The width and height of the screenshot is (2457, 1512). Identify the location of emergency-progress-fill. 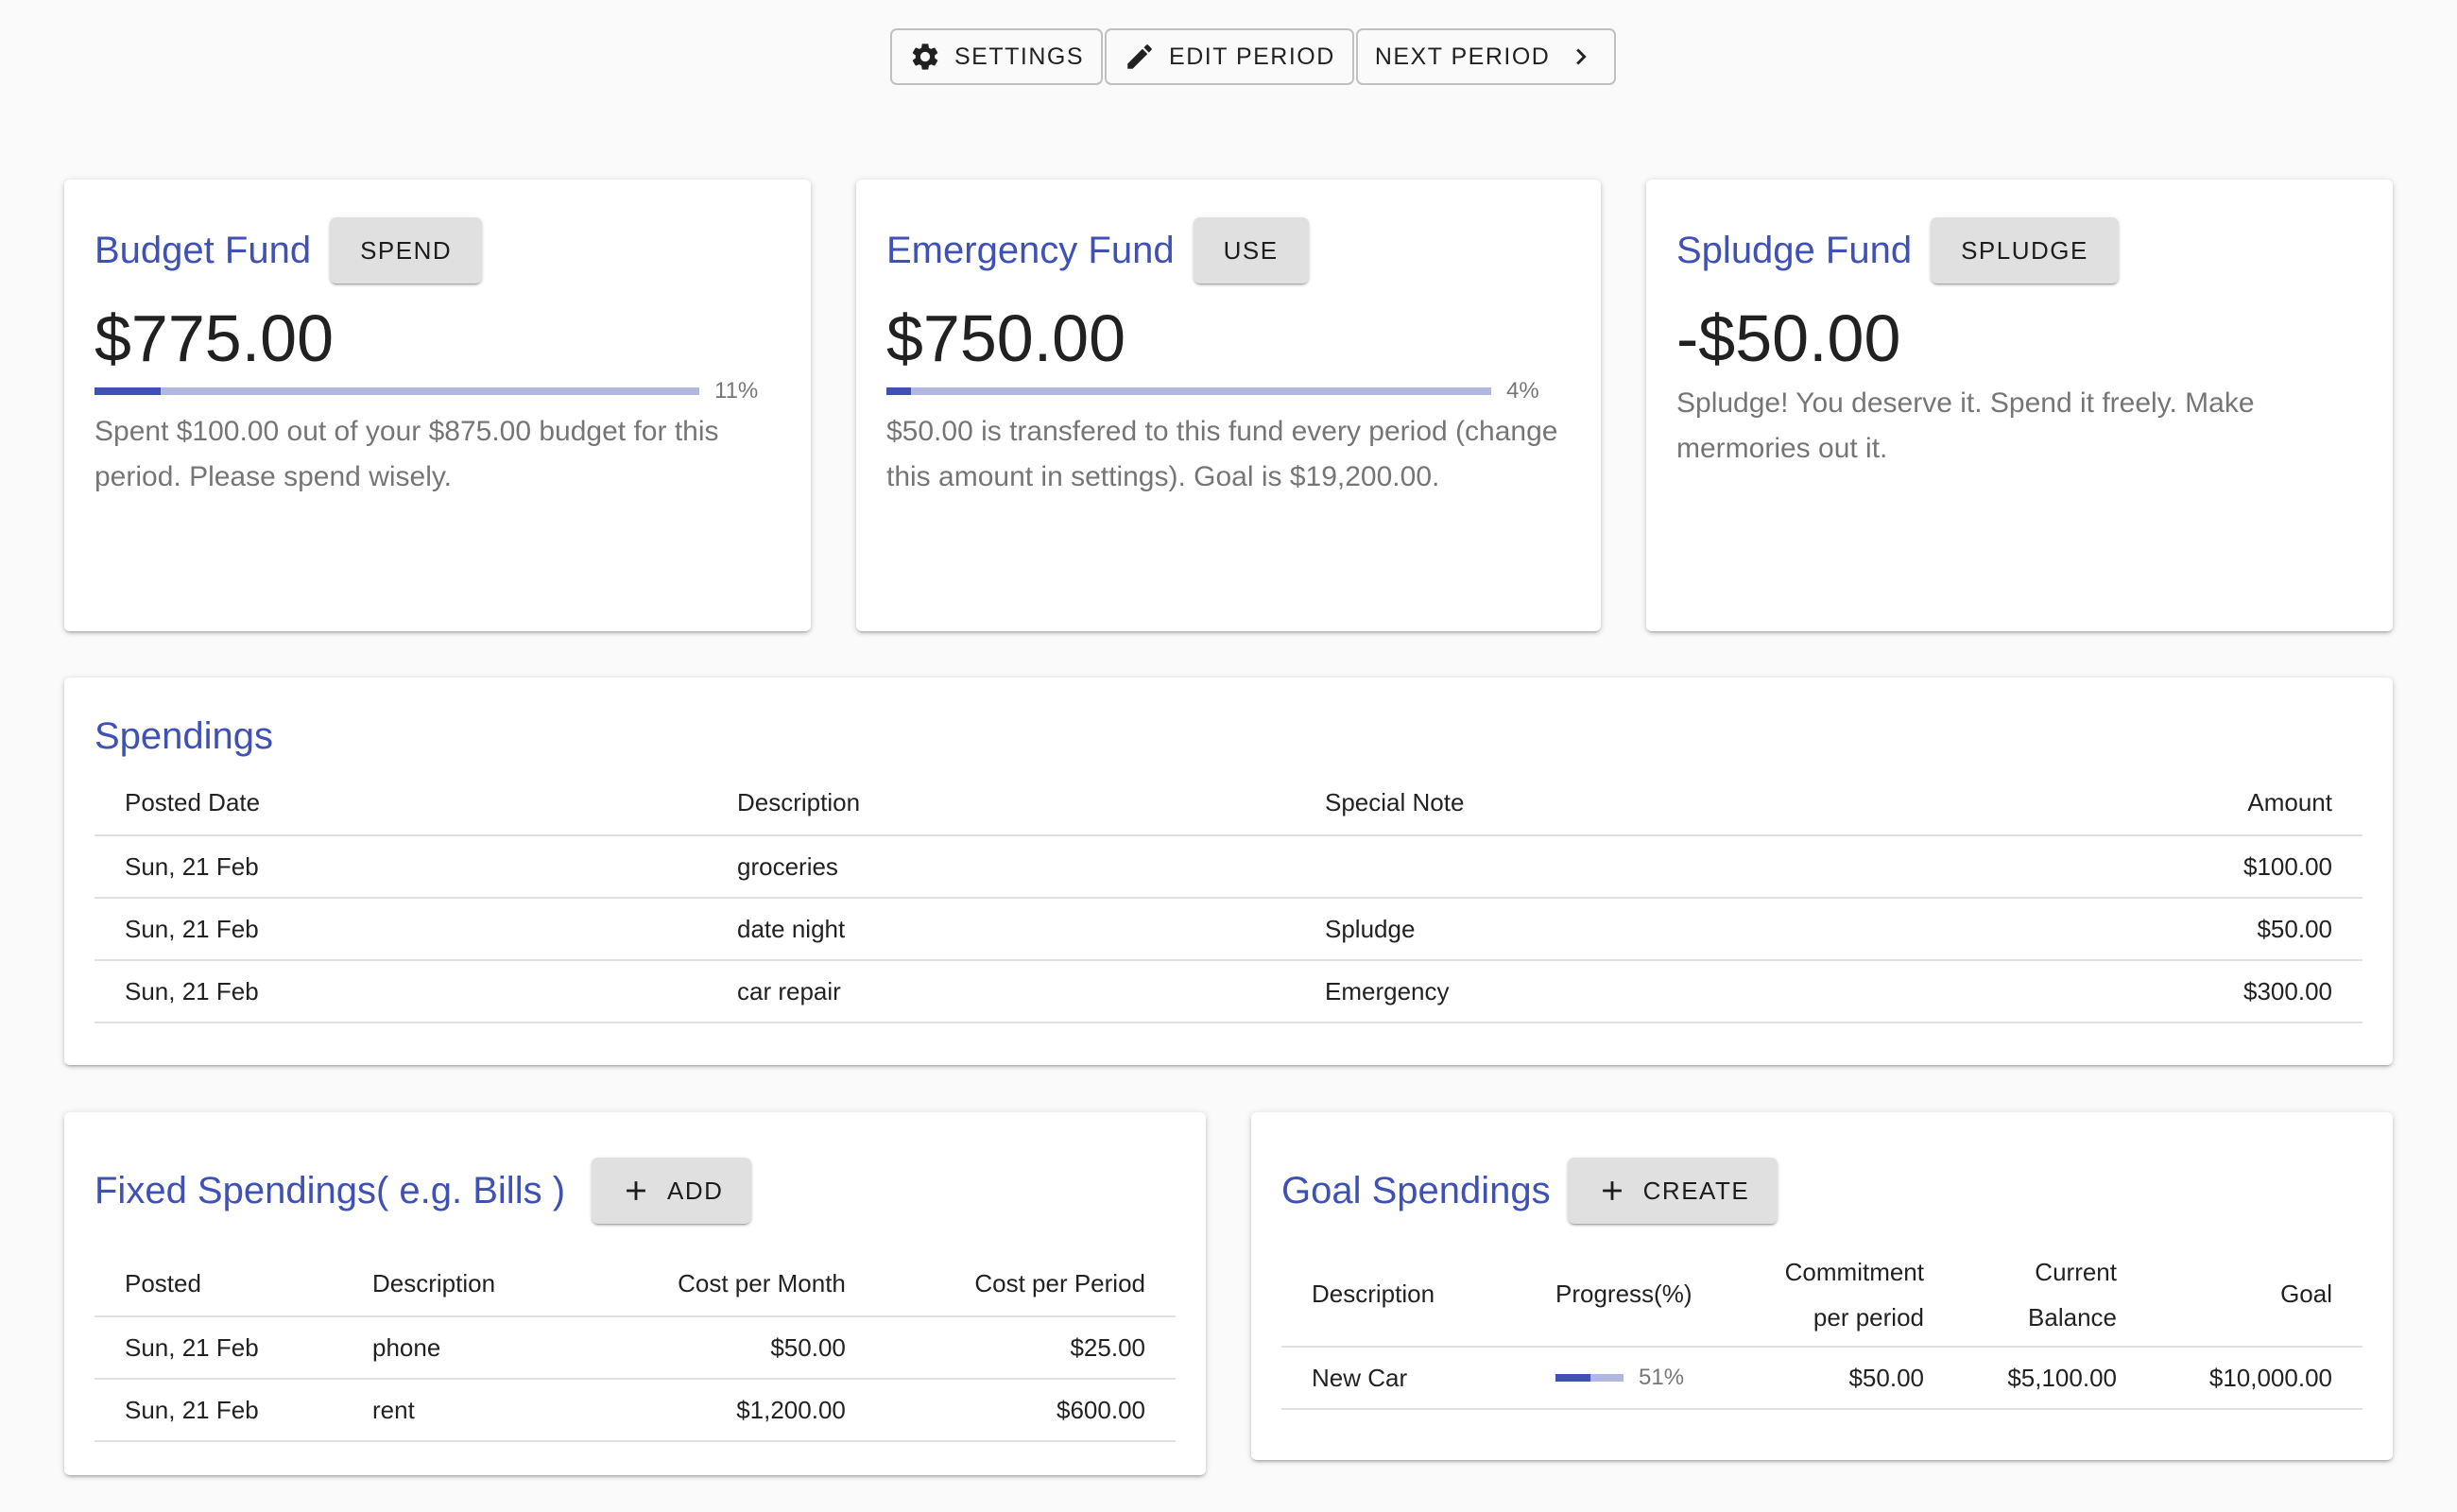
(898, 391).